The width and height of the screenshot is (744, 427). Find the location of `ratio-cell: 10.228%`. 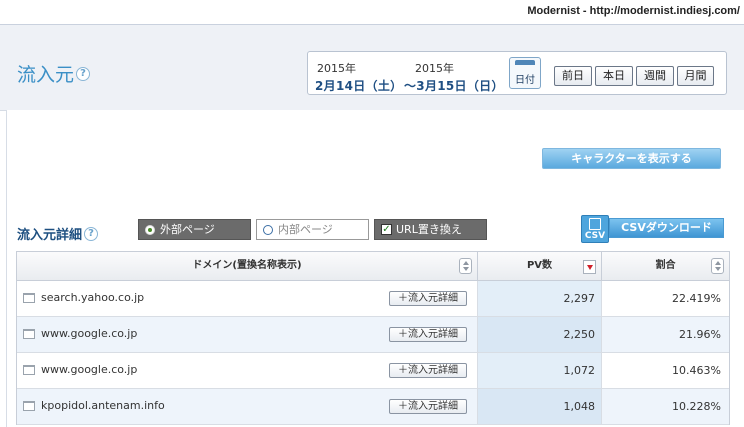

ratio-cell: 10.228% is located at coordinates (696, 406).